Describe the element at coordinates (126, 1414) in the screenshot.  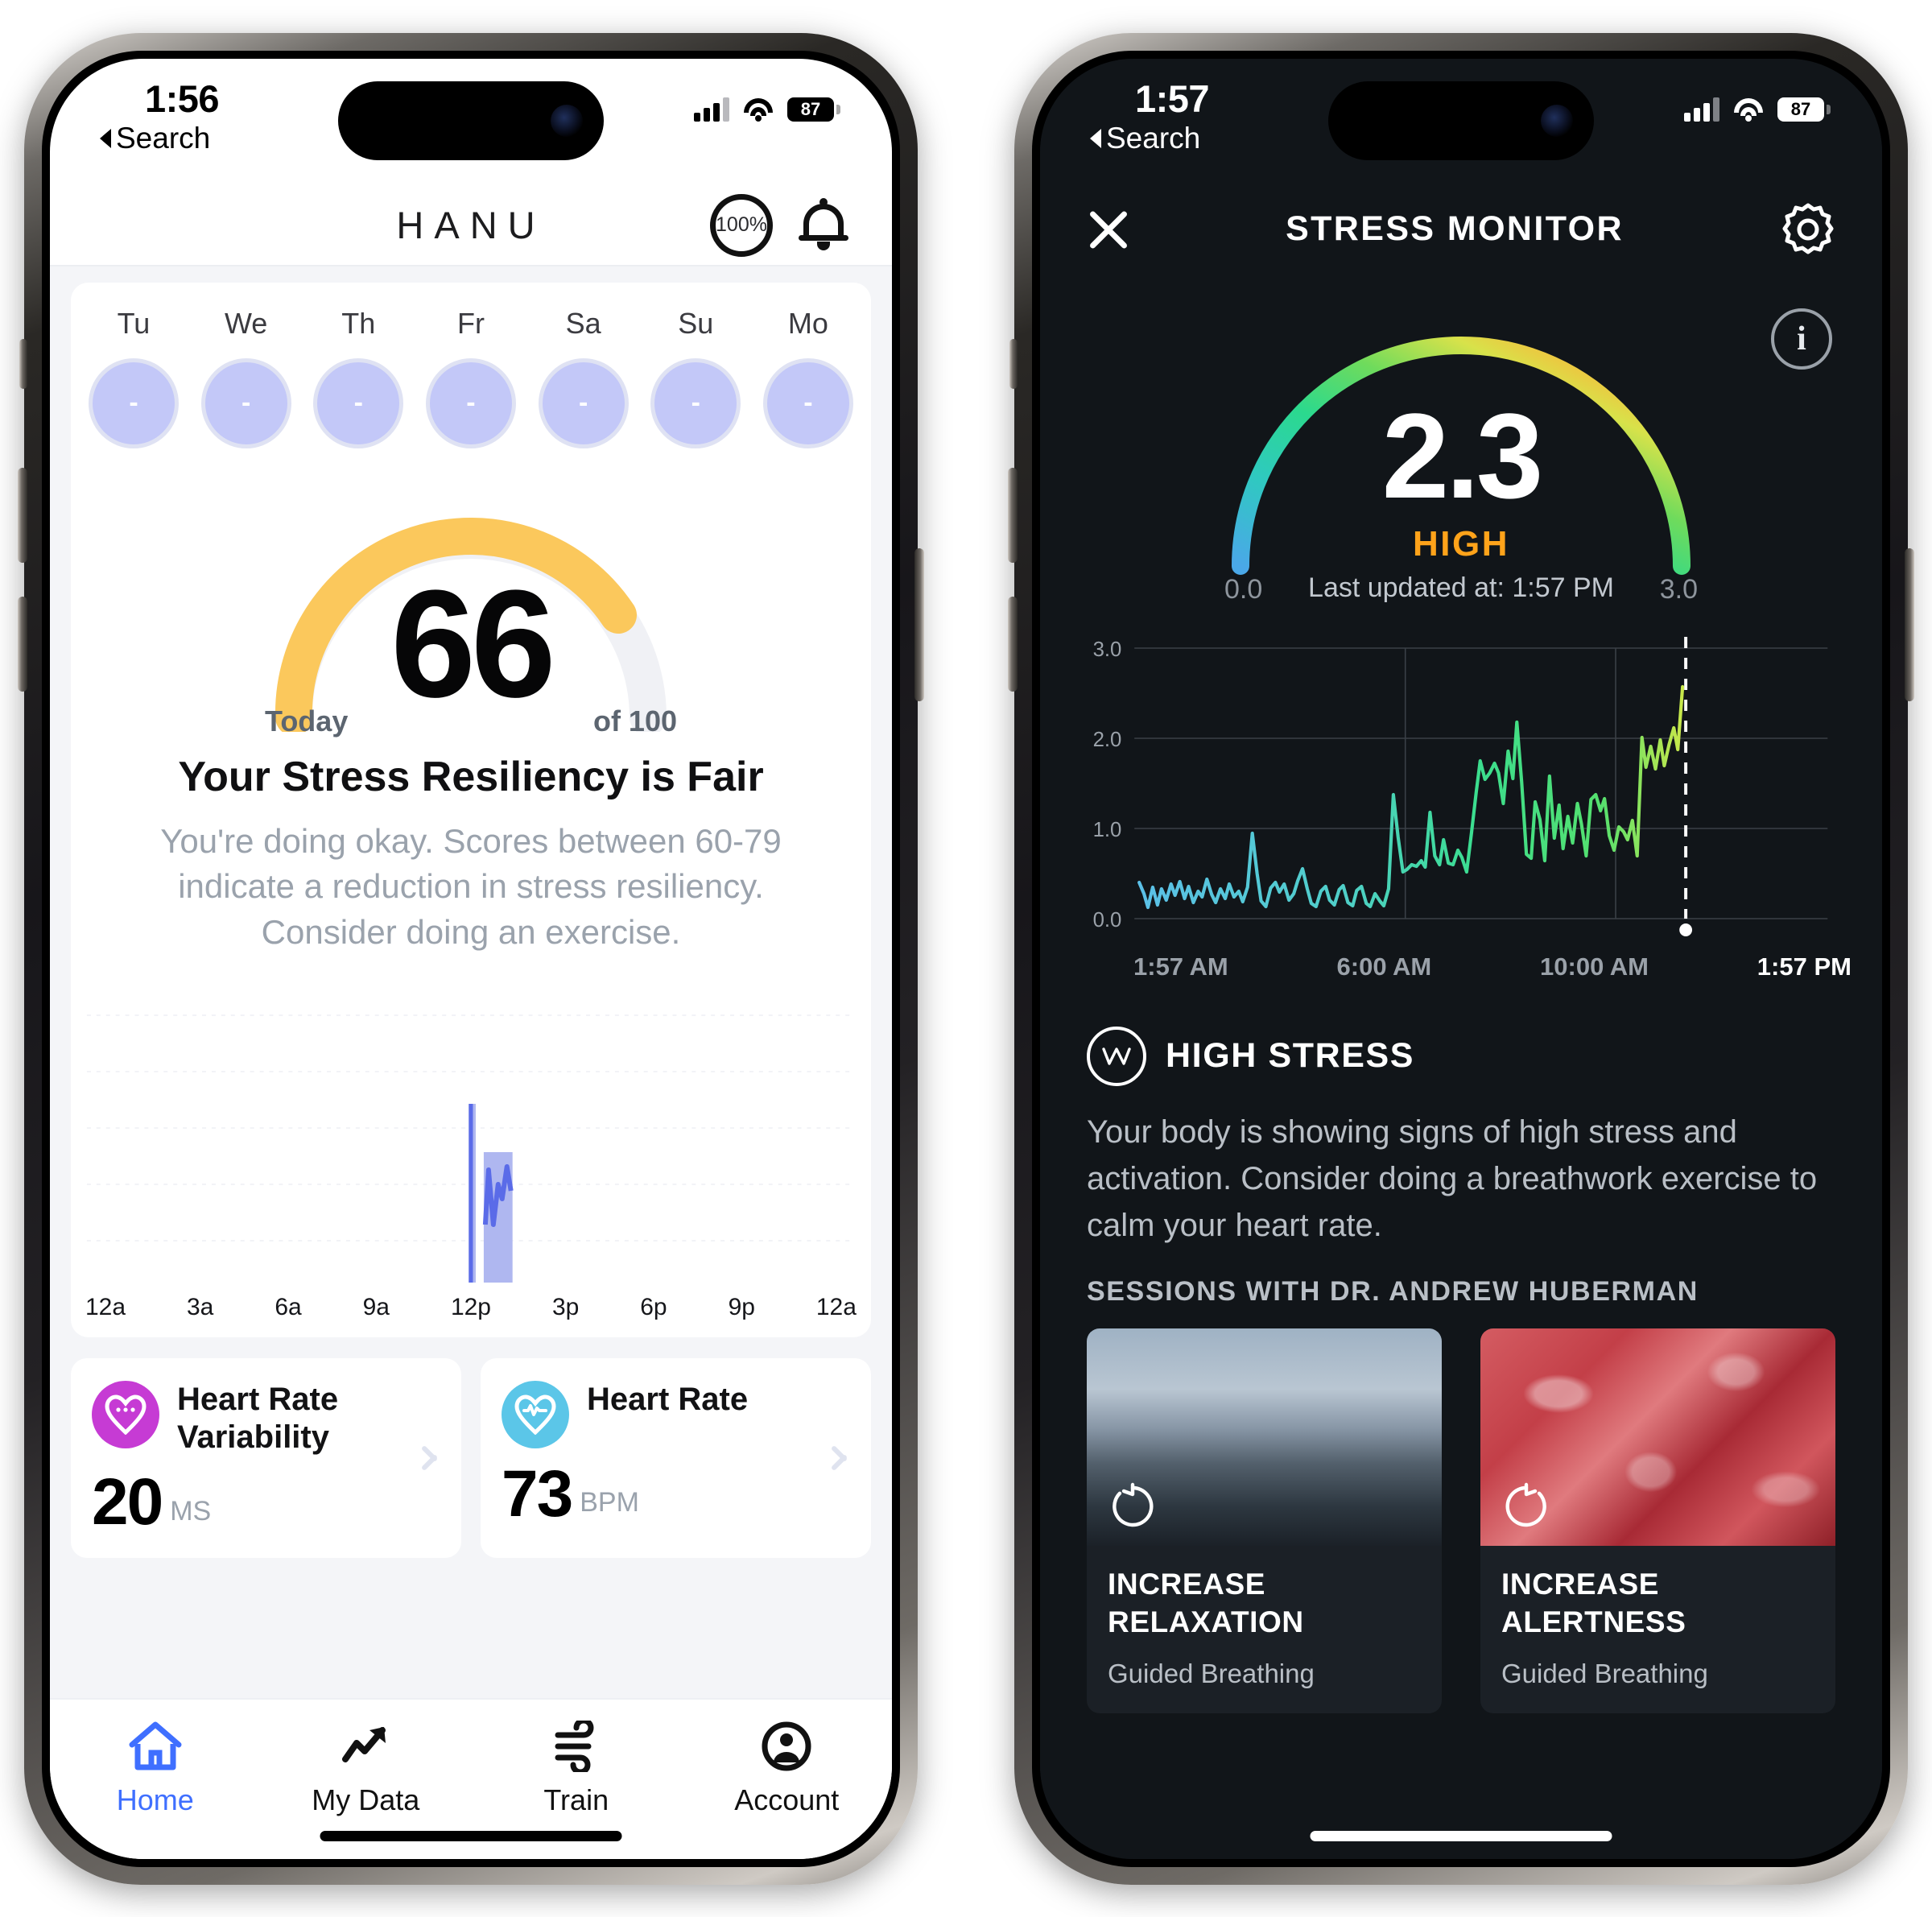
I see `heart-hrv-icon` at that location.